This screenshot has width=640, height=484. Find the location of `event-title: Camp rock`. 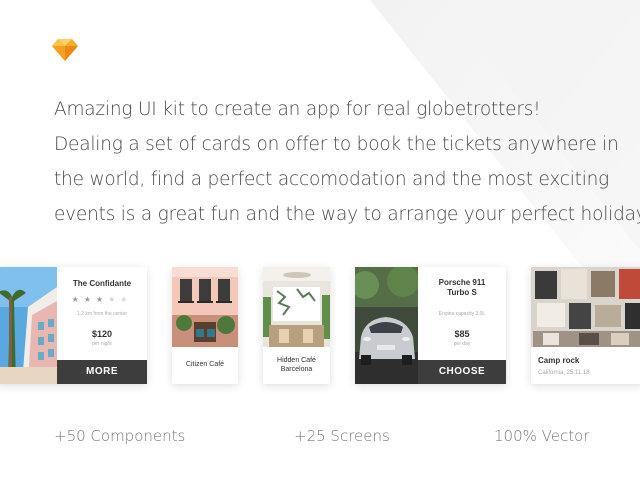

event-title: Camp rock is located at coordinates (559, 360).